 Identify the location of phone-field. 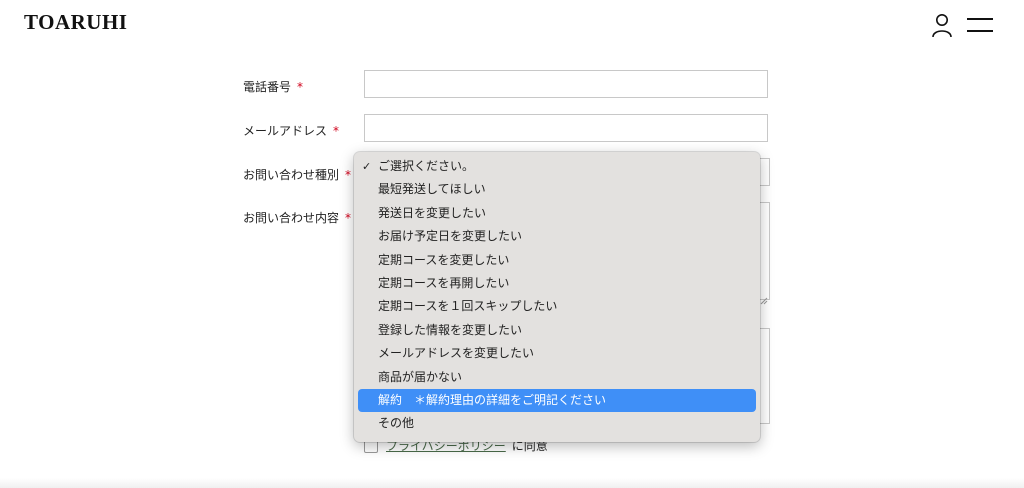
(566, 84).